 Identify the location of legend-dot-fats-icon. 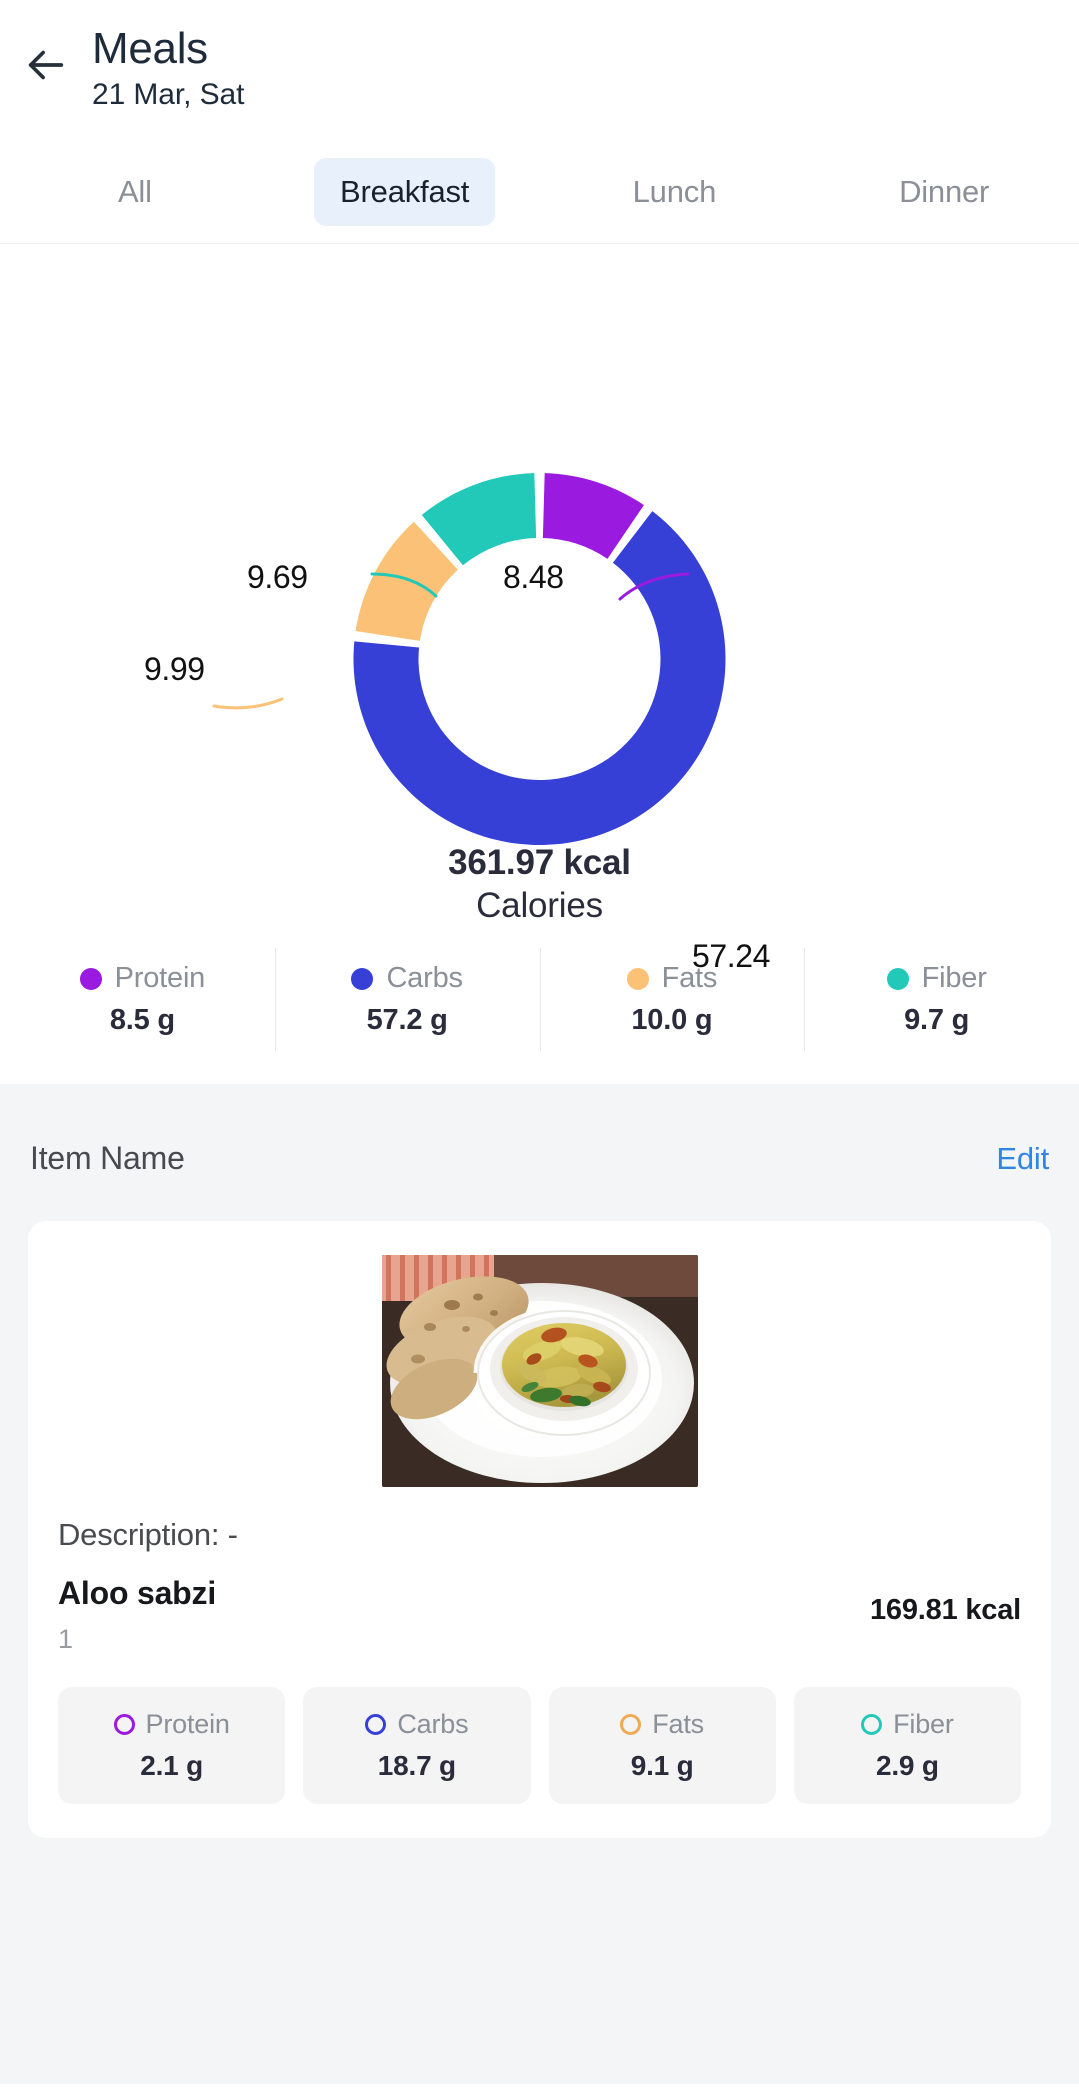
(637, 978).